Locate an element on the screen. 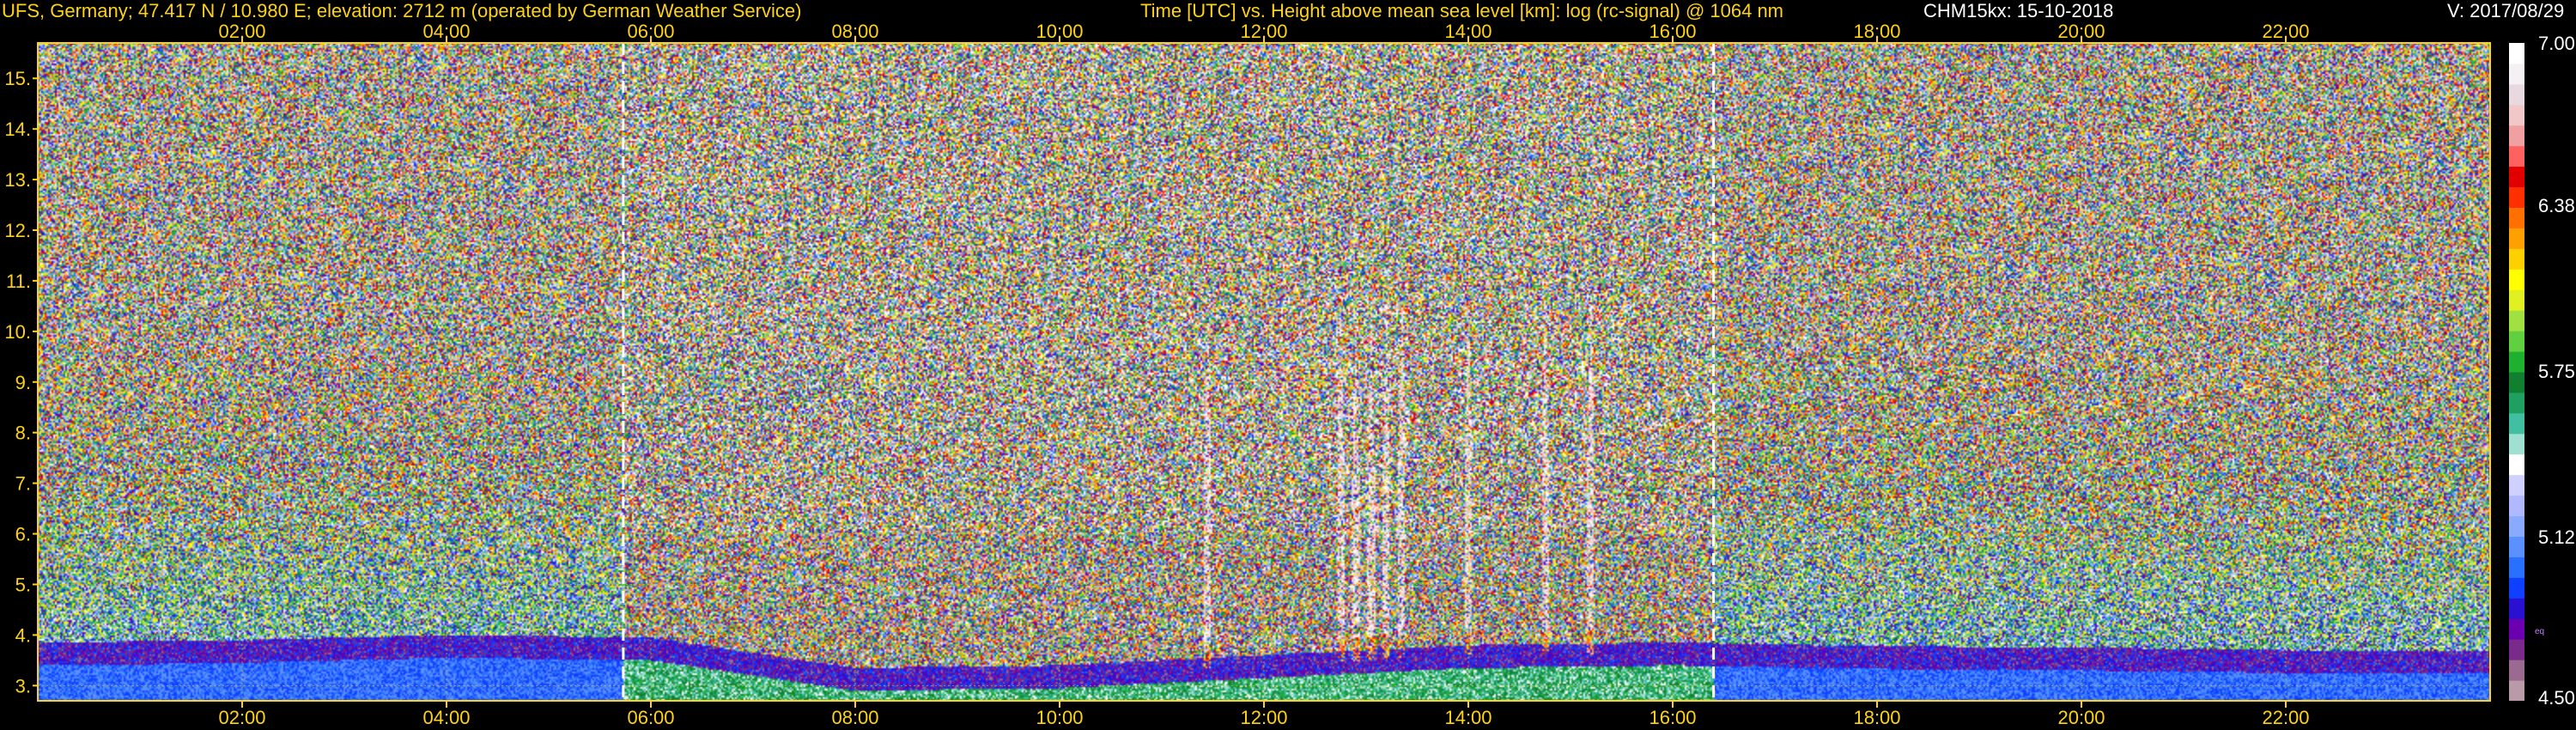 This screenshot has height=730, width=2576. x-tick-label-top: 10:00 is located at coordinates (1060, 31).